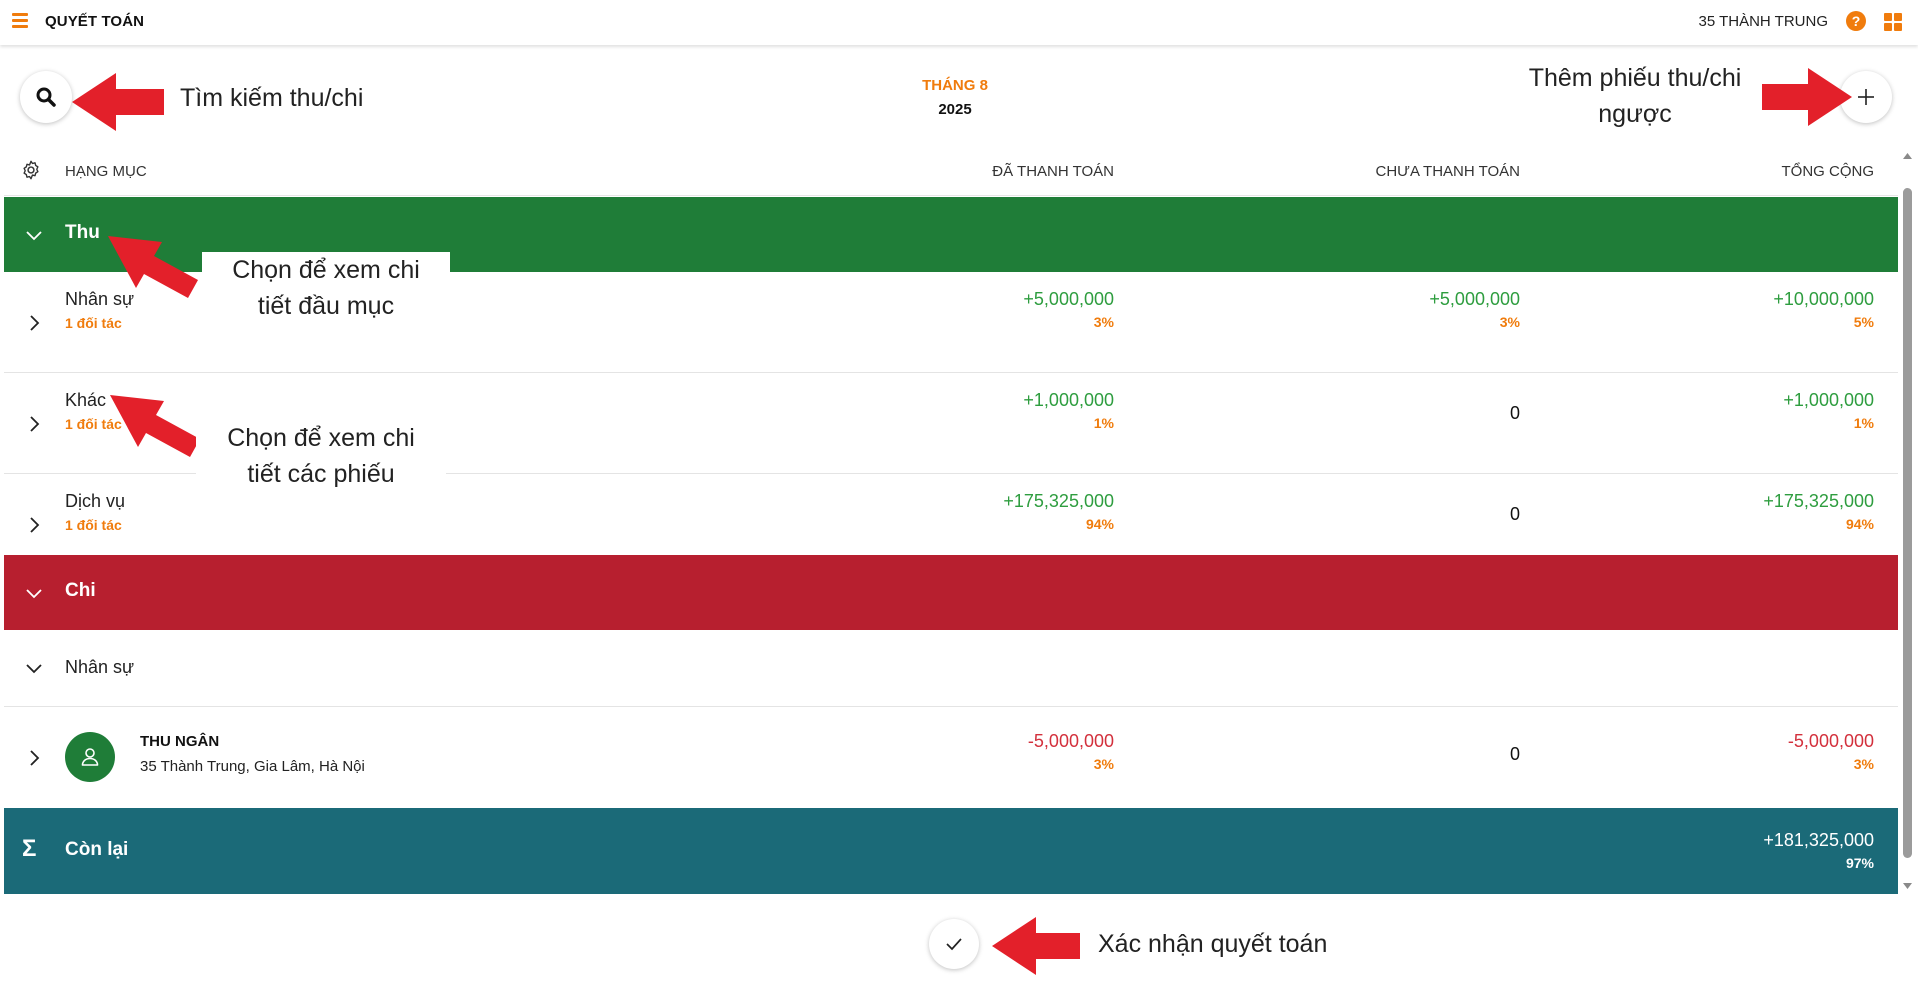 This screenshot has height=981, width=1918. Describe the element at coordinates (1807, 97) in the screenshot. I see `annotation-arrow-add` at that location.